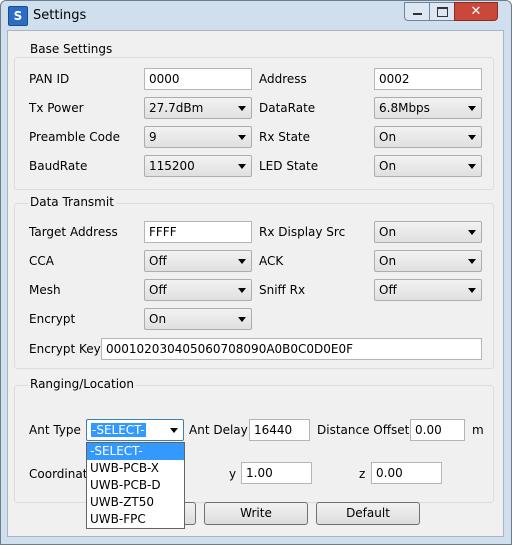 The width and height of the screenshot is (512, 545). I want to click on target-address-label: Target Address, so click(73, 232).